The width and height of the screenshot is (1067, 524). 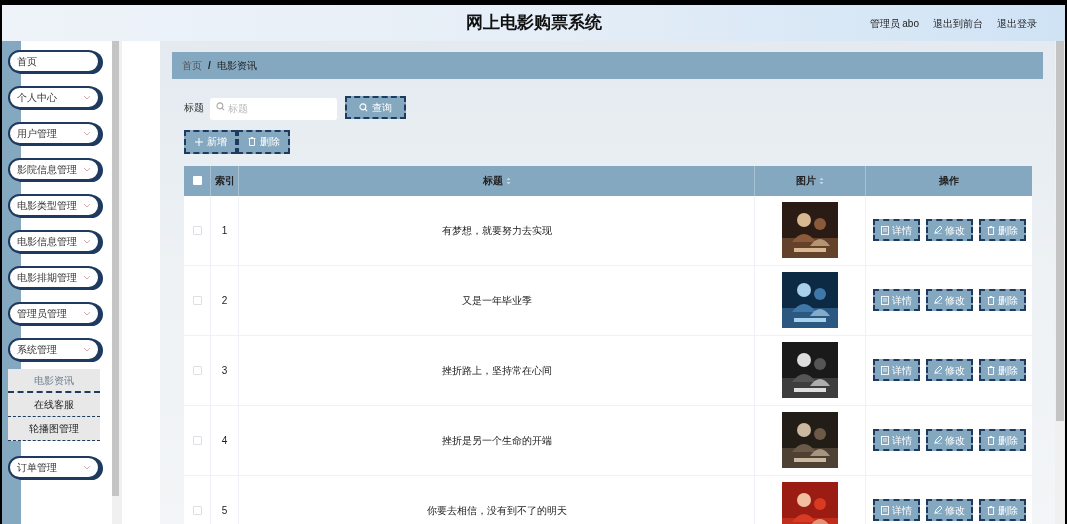 I want to click on menu-item: 用户管理, so click(x=54, y=133).